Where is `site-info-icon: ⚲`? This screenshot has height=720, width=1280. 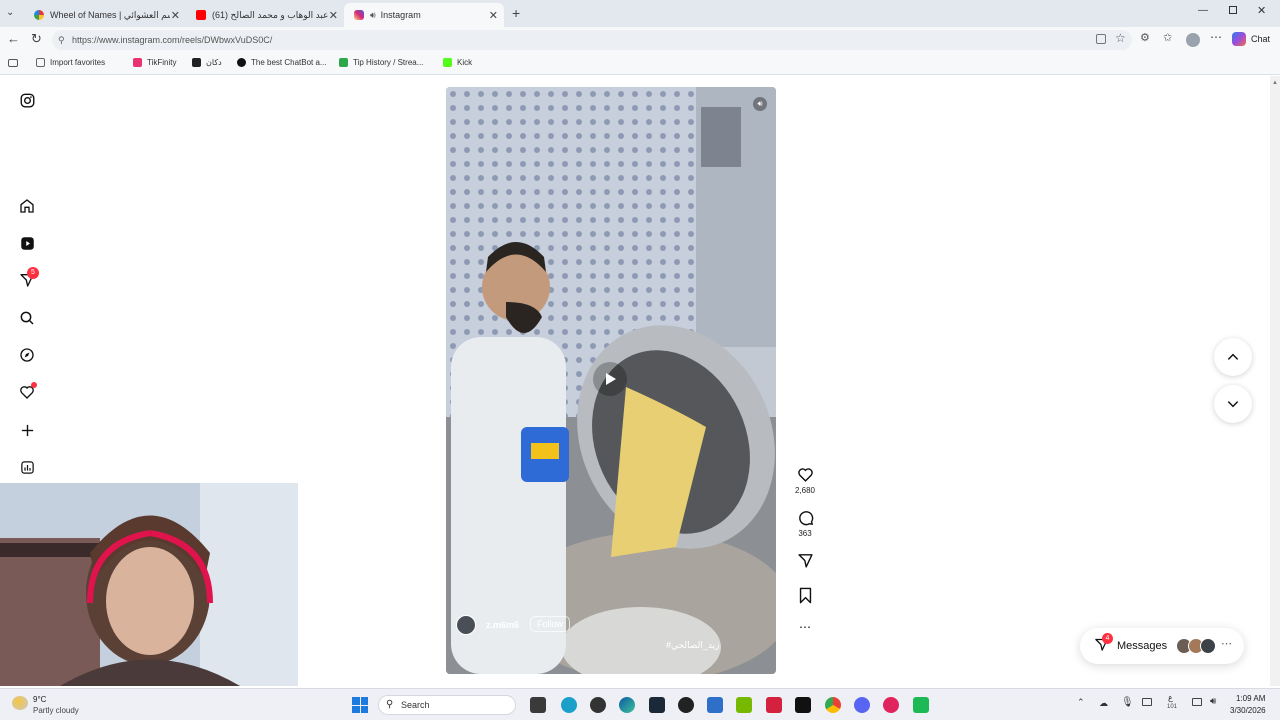 site-info-icon: ⚲ is located at coordinates (61, 40).